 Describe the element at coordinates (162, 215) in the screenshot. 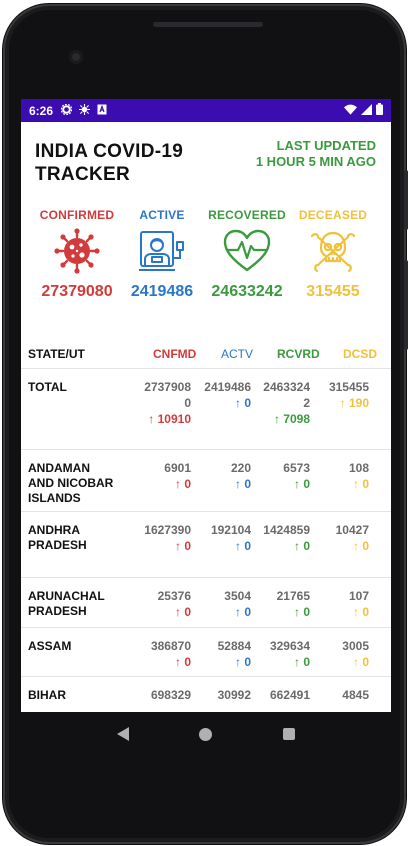

I see `stat-active-label: ACTIVE` at that location.